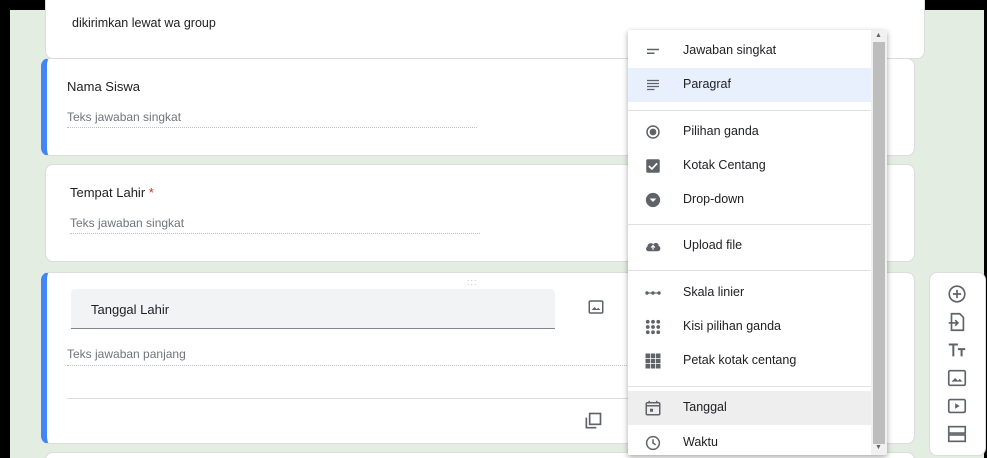  What do you see at coordinates (112, 192) in the screenshot?
I see `question-title: Tempat Lahir *` at bounding box center [112, 192].